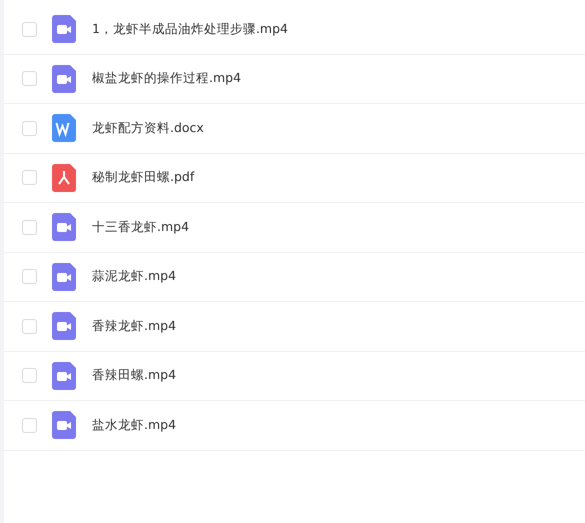 This screenshot has width=585, height=523. Describe the element at coordinates (148, 128) in the screenshot. I see `file-name: 龙虾配方资料.docx` at that location.